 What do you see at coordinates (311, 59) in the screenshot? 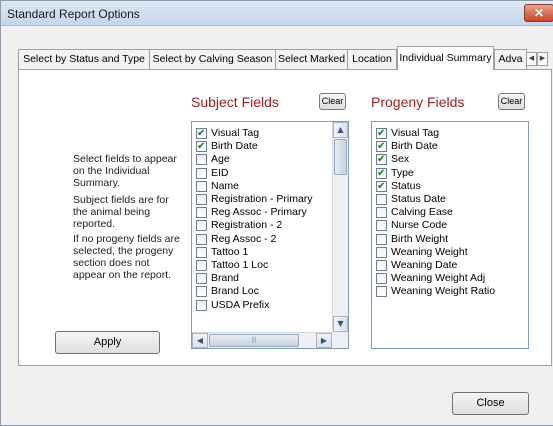
I see `tab-select-marked: Select Marked` at bounding box center [311, 59].